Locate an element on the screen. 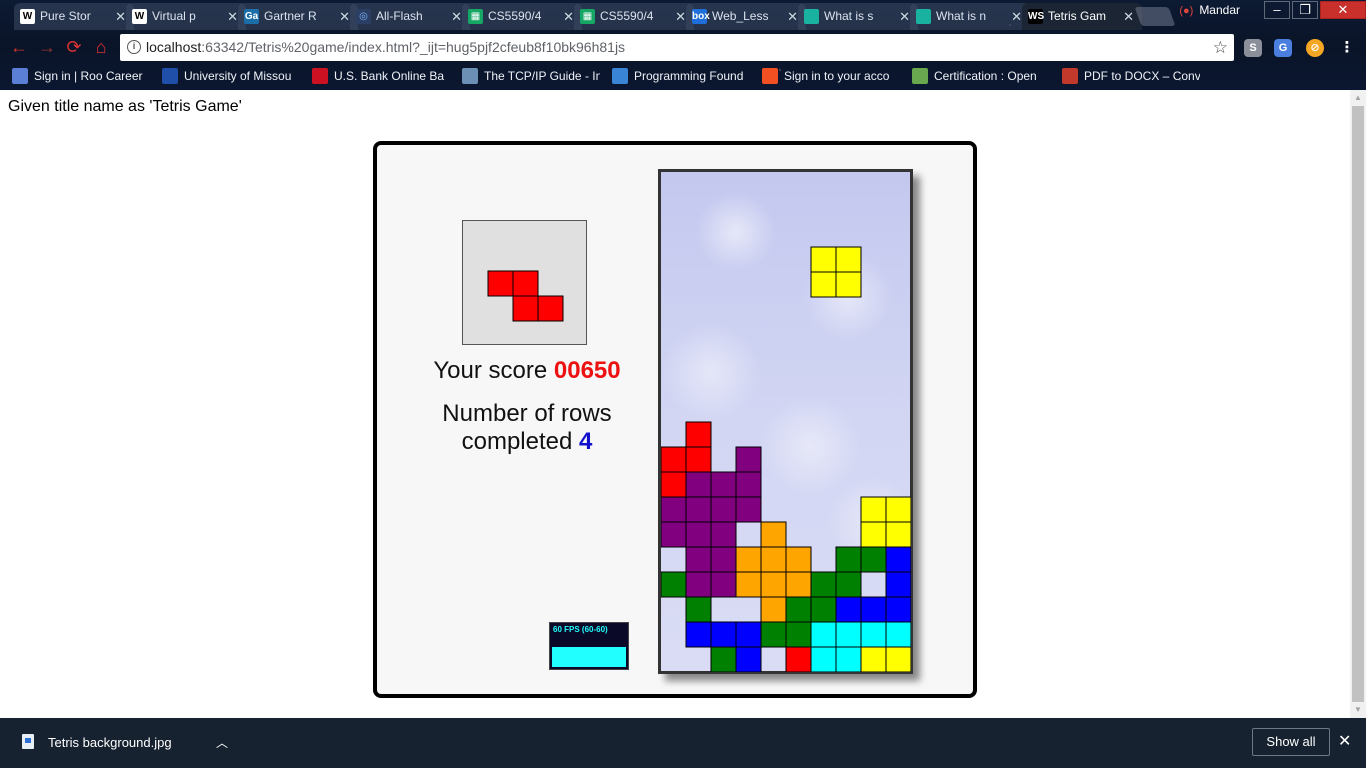  download-item: Tetris background.jpg ︿ is located at coordinates (122, 743).